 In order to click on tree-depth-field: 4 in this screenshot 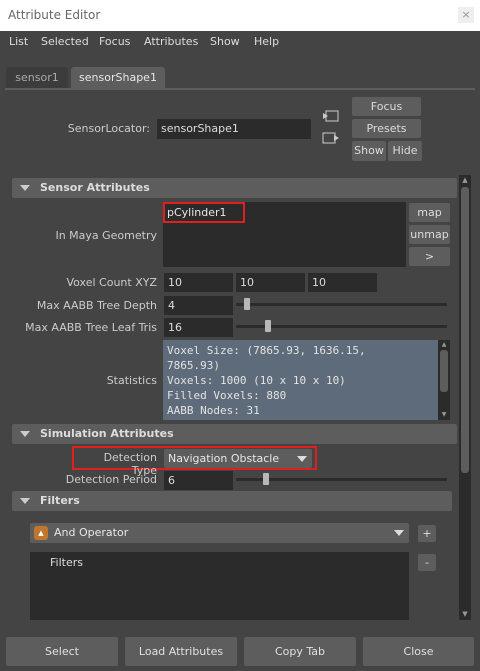, I will do `click(198, 305)`.